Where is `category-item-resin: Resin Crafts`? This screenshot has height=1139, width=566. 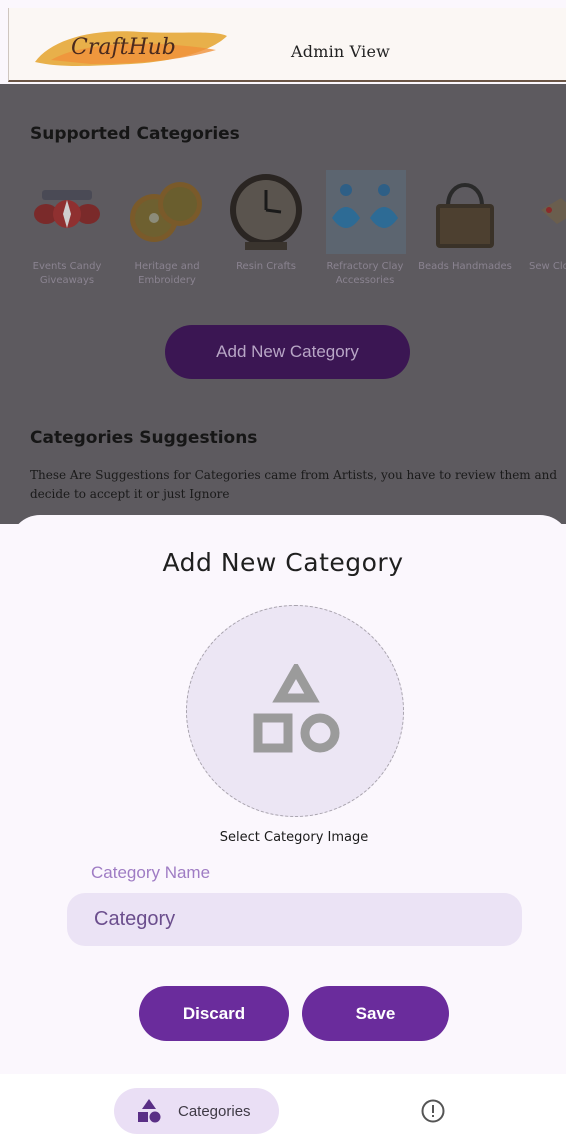 category-item-resin: Resin Crafts is located at coordinates (266, 221).